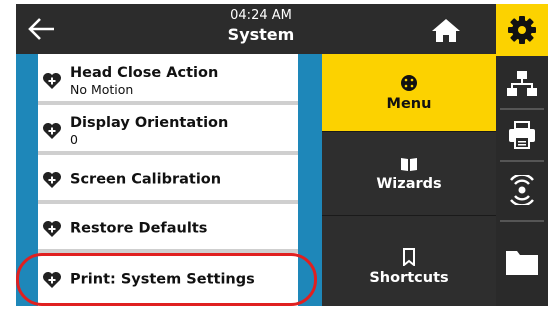 Image resolution: width=558 pixels, height=310 pixels. Describe the element at coordinates (409, 92) in the screenshot. I see `tab-menu: Menu` at that location.